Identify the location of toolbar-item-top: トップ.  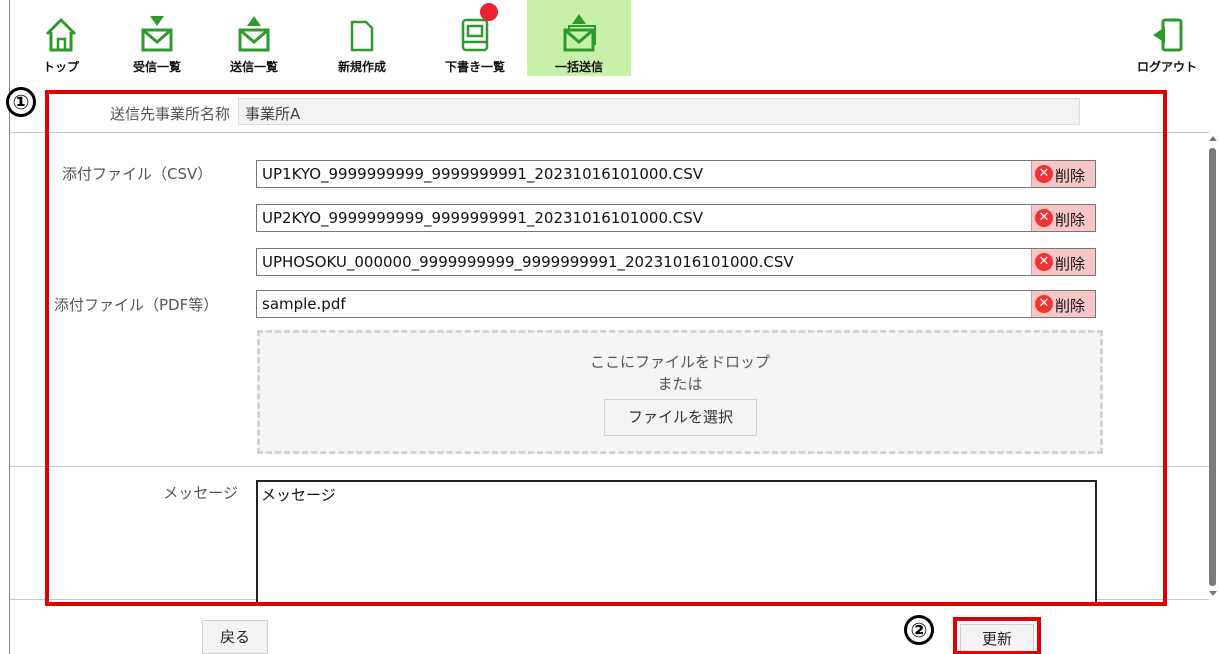
(61, 38).